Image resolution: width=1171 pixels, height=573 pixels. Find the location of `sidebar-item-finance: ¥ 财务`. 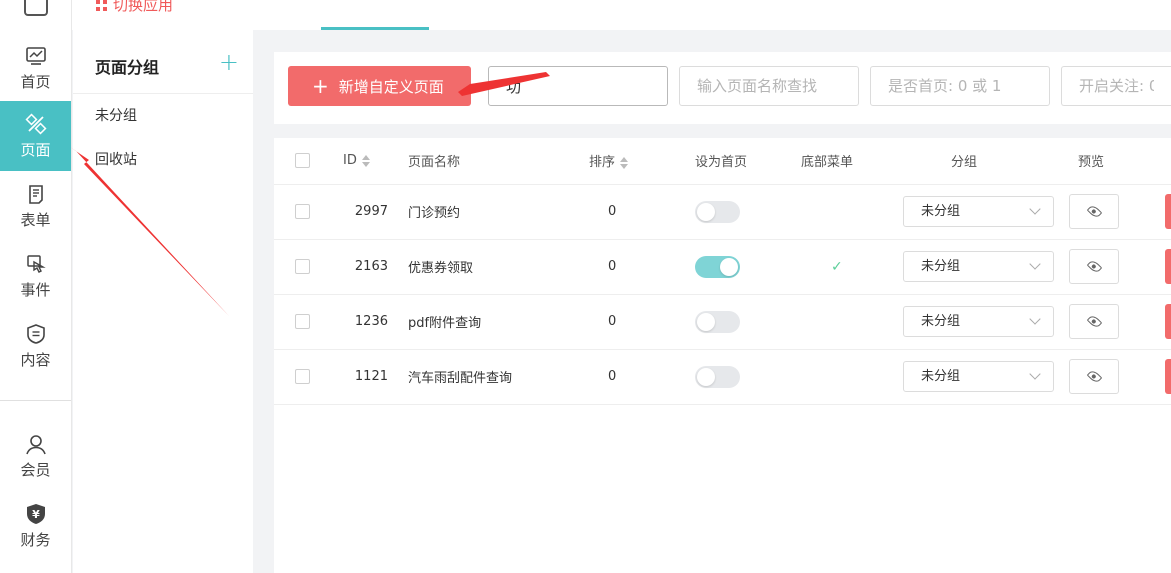

sidebar-item-finance: ¥ 财务 is located at coordinates (35, 526).